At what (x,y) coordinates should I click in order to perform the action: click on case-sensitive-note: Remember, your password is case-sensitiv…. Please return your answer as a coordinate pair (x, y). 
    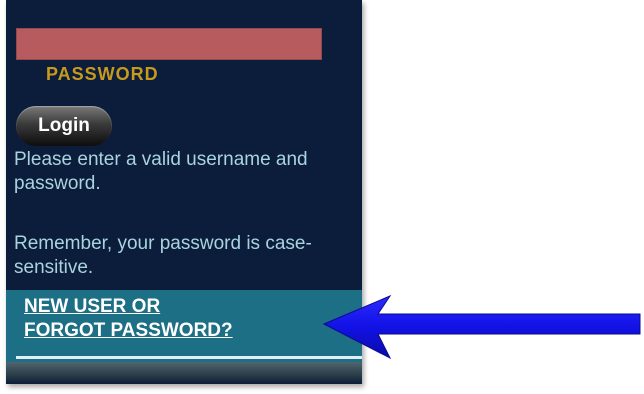
    Looking at the image, I should click on (163, 255).